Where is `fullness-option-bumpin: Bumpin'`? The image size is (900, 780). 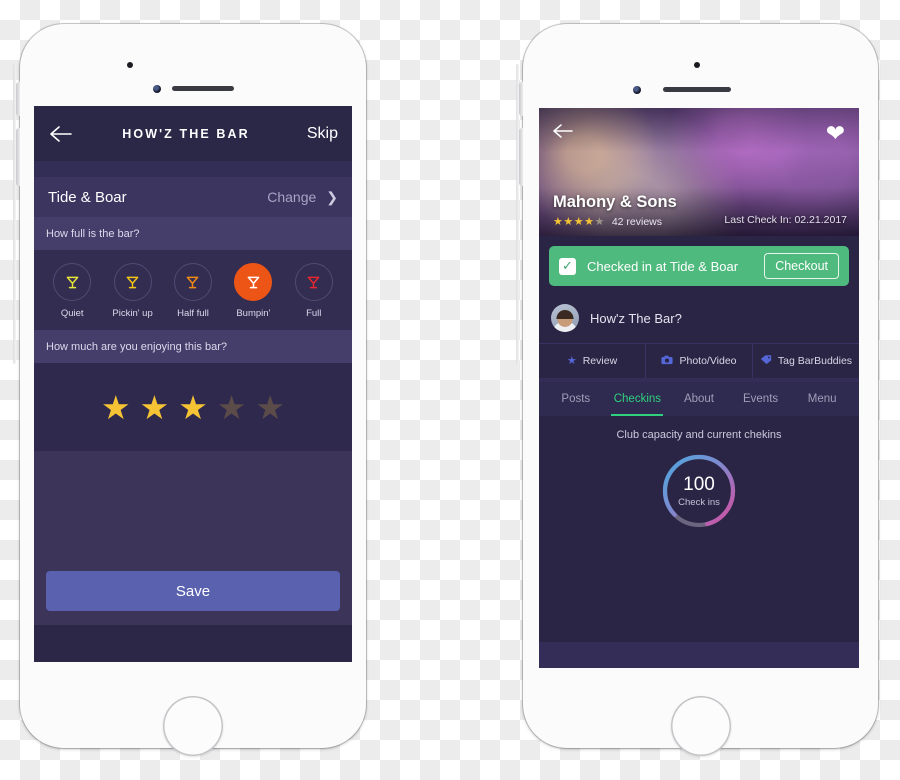 fullness-option-bumpin: Bumpin' is located at coordinates (253, 291).